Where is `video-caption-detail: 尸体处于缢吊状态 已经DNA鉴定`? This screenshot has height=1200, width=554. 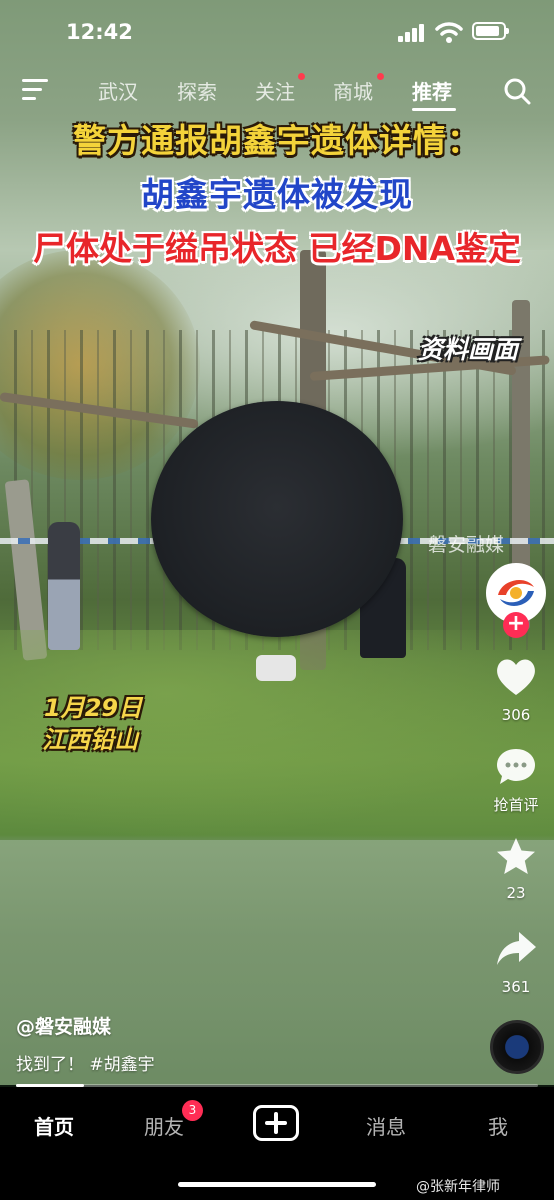 video-caption-detail: 尸体处于缢吊状态 已经DNA鉴定 is located at coordinates (277, 248).